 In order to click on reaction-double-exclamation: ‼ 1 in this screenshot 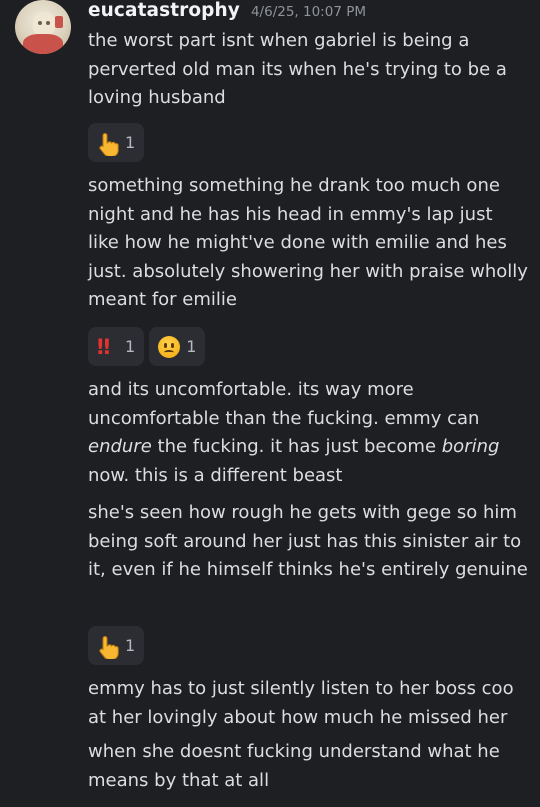, I will do `click(116, 346)`.